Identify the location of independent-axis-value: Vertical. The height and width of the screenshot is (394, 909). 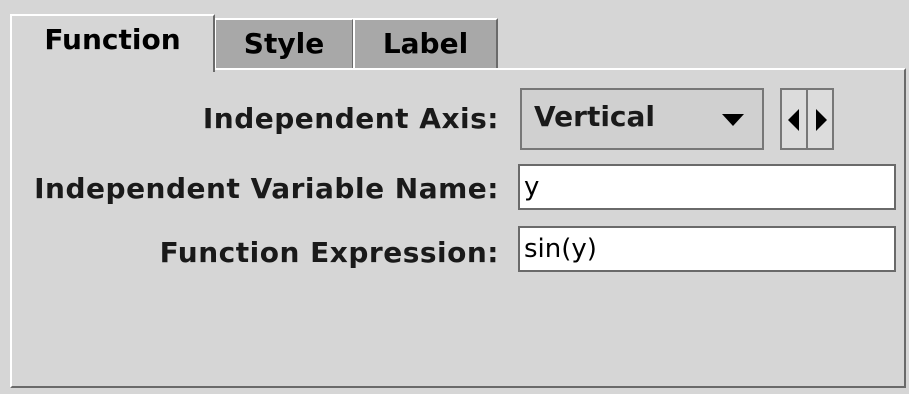
(595, 116).